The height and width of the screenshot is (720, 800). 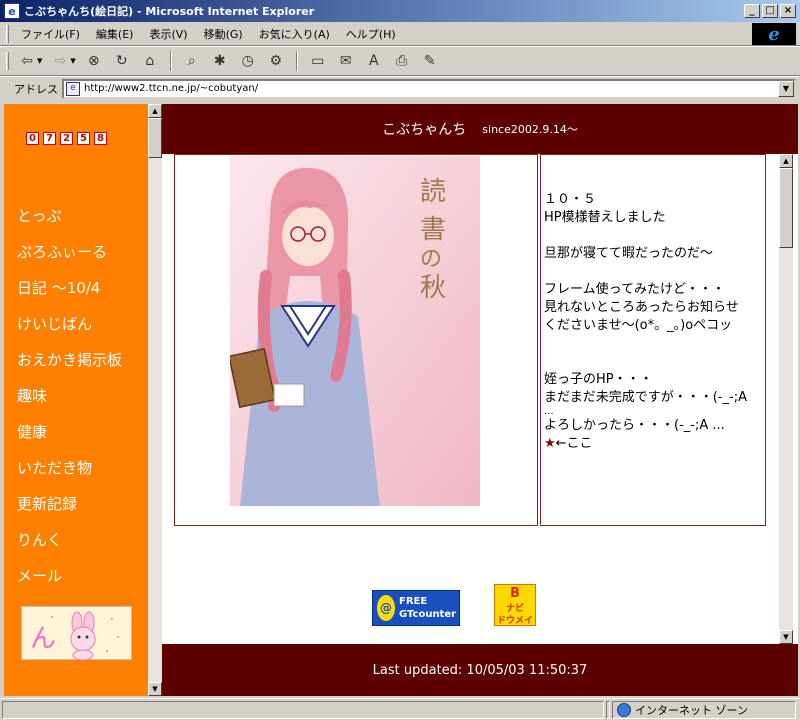 I want to click on globe-icon, so click(x=624, y=709).